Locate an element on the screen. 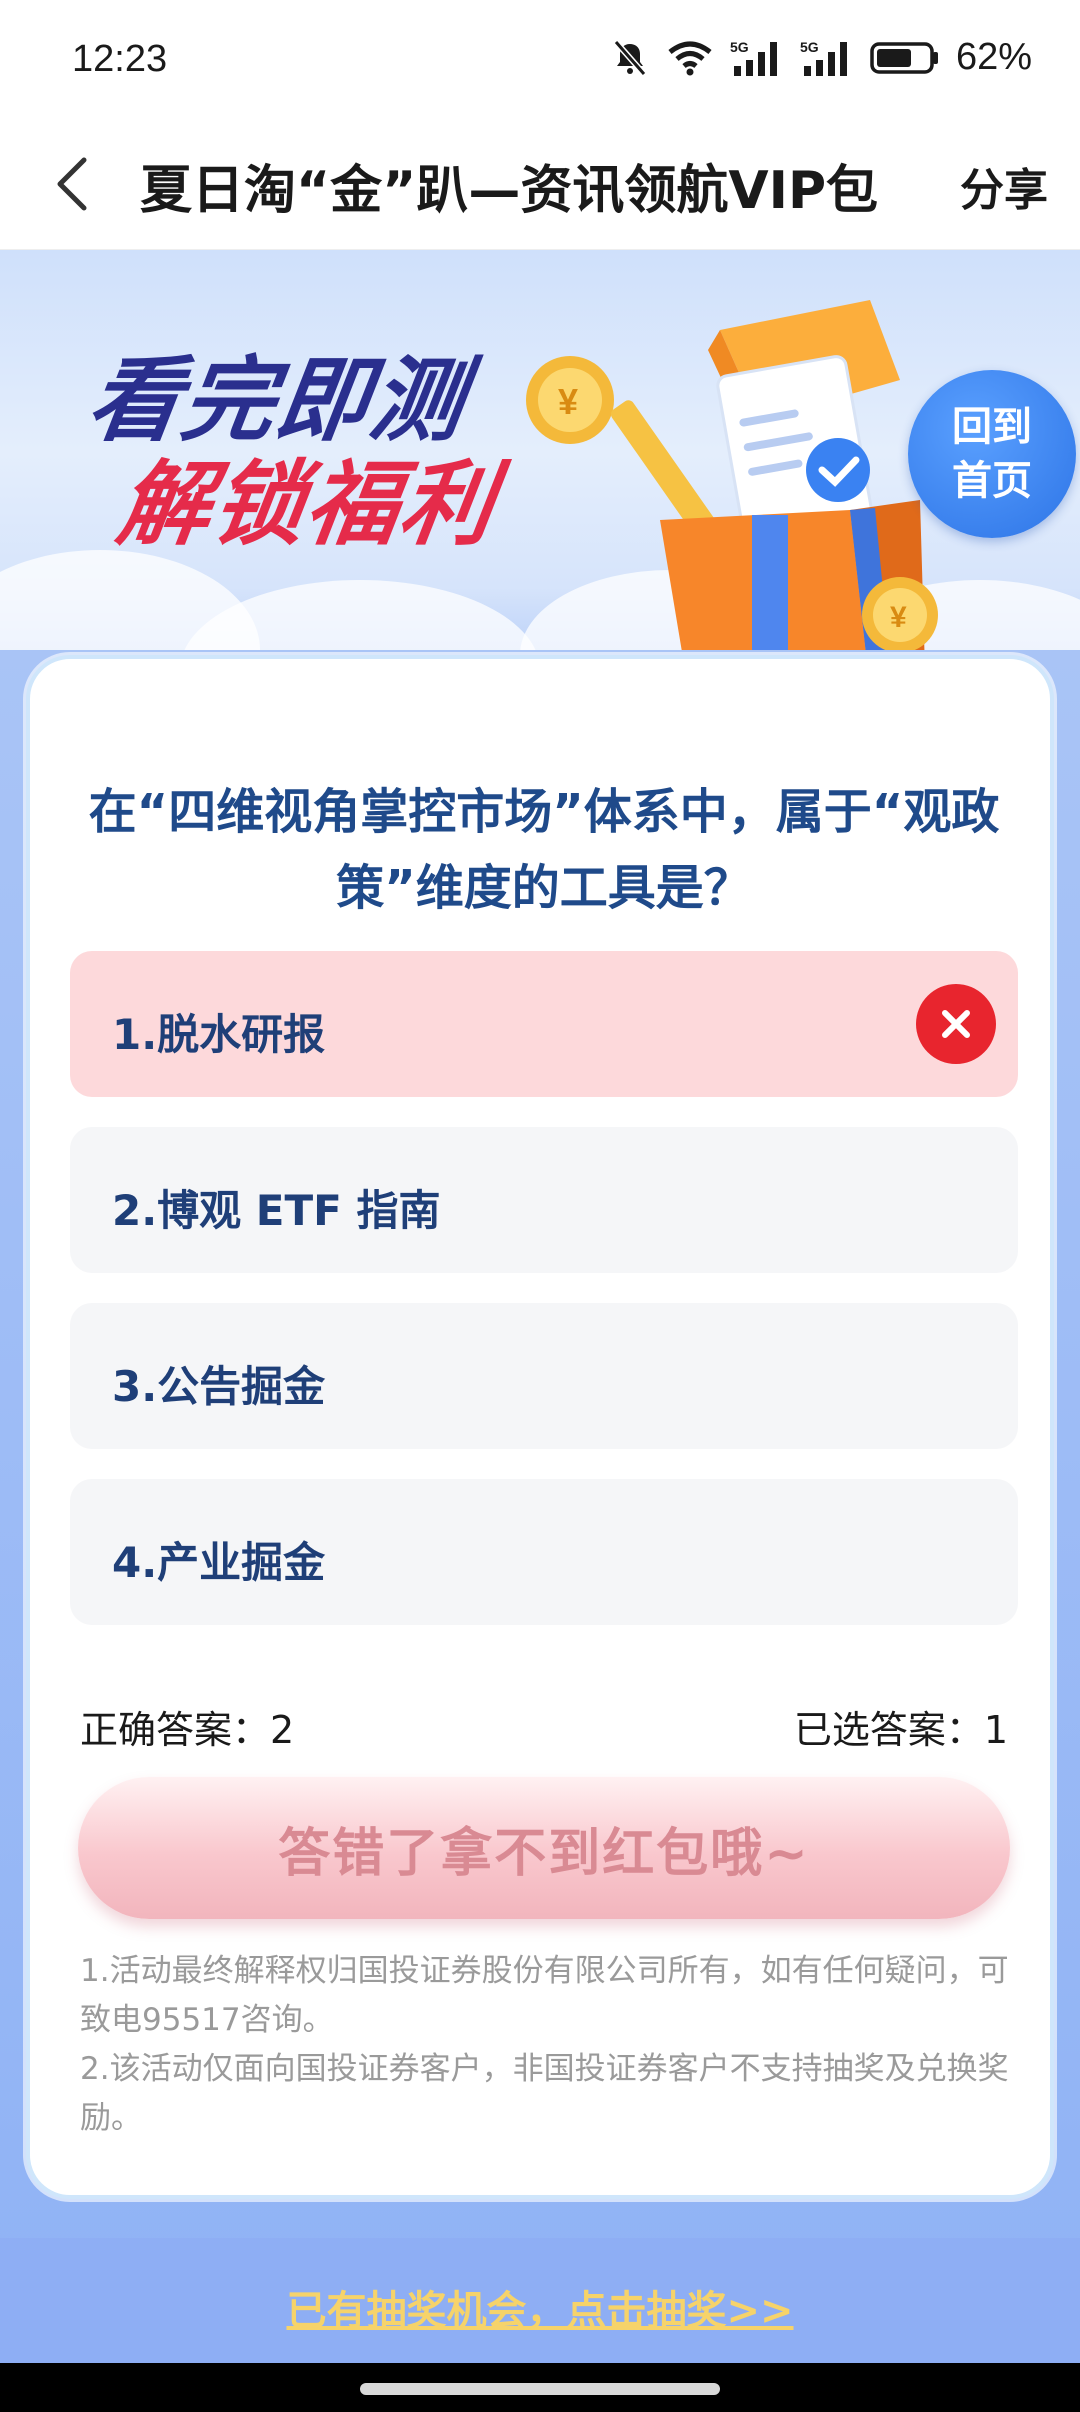 Image resolution: width=1080 pixels, height=2412 pixels. back-to-home-button: 回到 首页 is located at coordinates (992, 454).